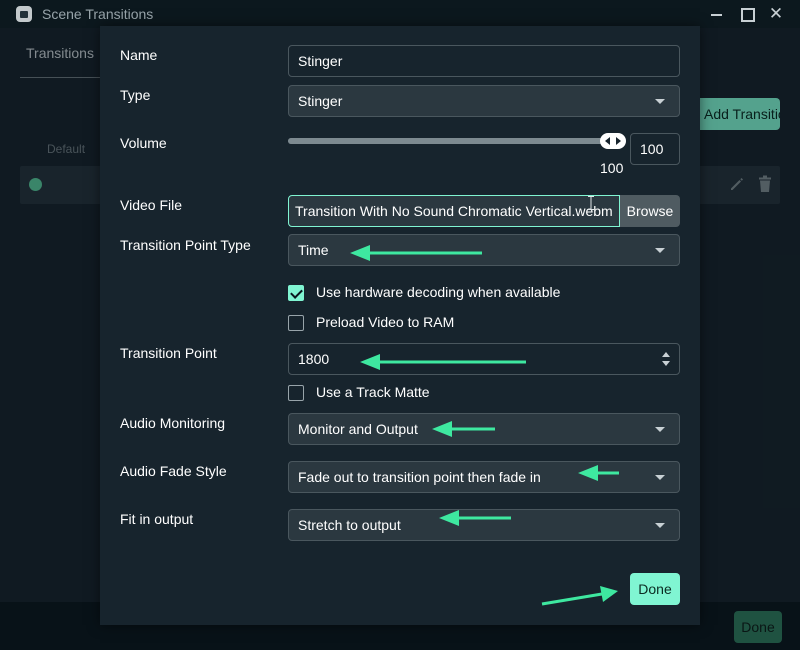 This screenshot has width=800, height=650. What do you see at coordinates (98, 14) in the screenshot?
I see `window-title: Scene Transitions` at bounding box center [98, 14].